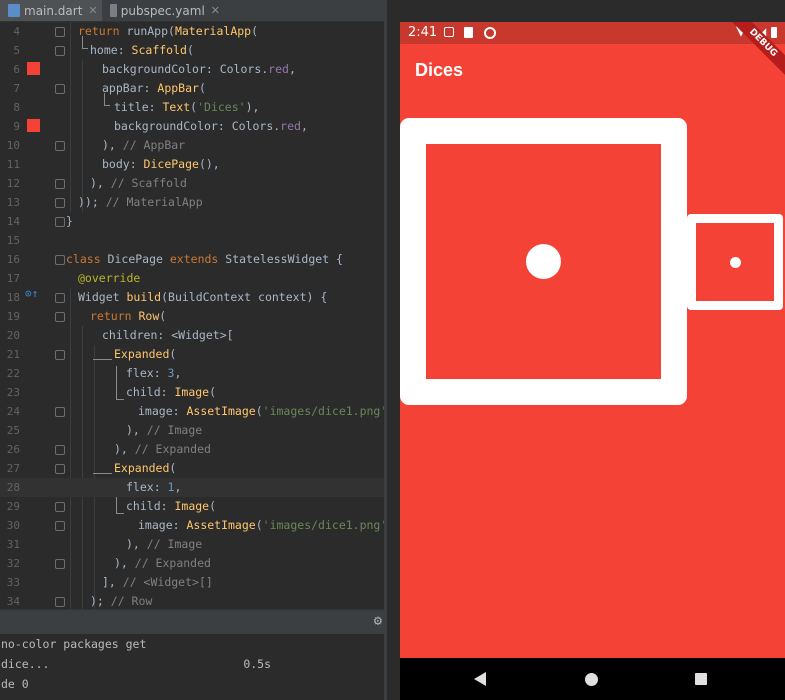 This screenshot has width=785, height=700. Describe the element at coordinates (192, 563) in the screenshot. I see `code-line: 32), // Expanded` at that location.